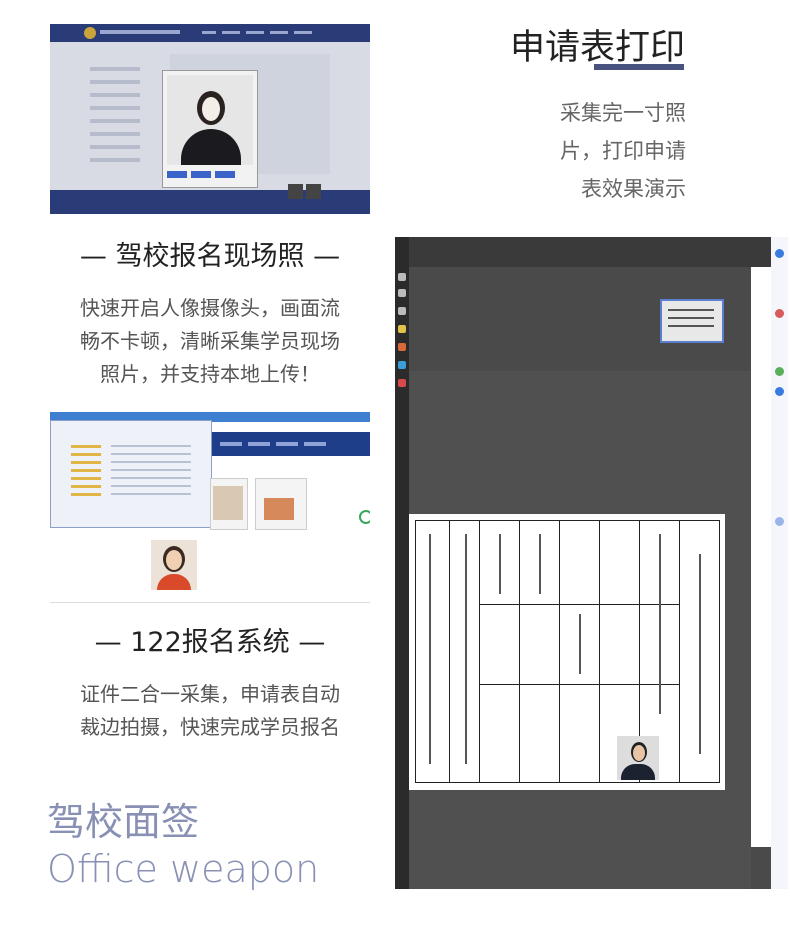 This screenshot has height=927, width=790. I want to click on applicant-photo, so click(638, 758).